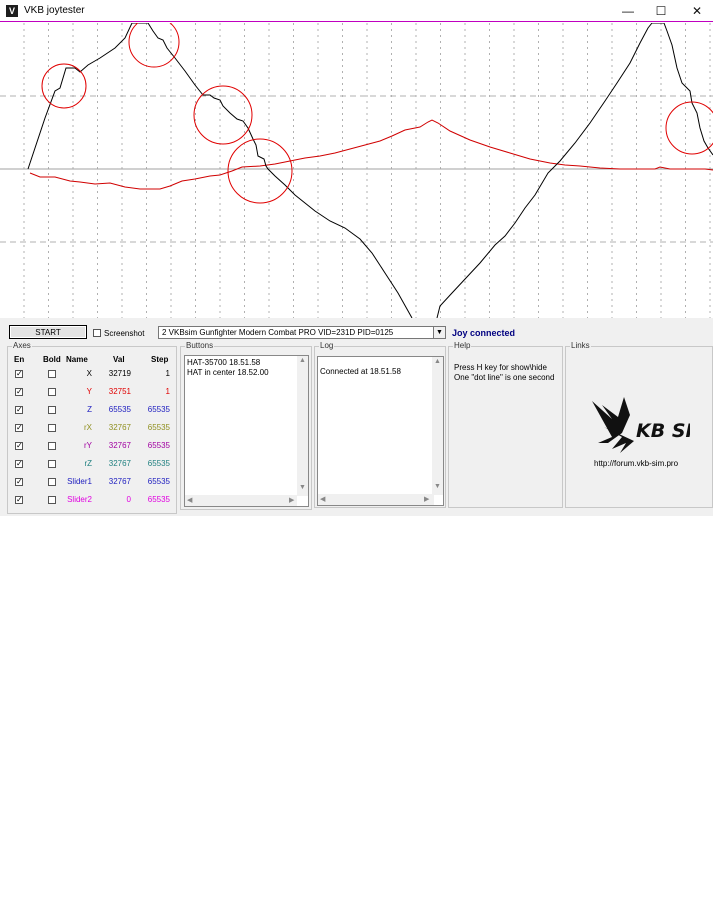  What do you see at coordinates (97, 333) in the screenshot?
I see `screenshot-checkbox` at bounding box center [97, 333].